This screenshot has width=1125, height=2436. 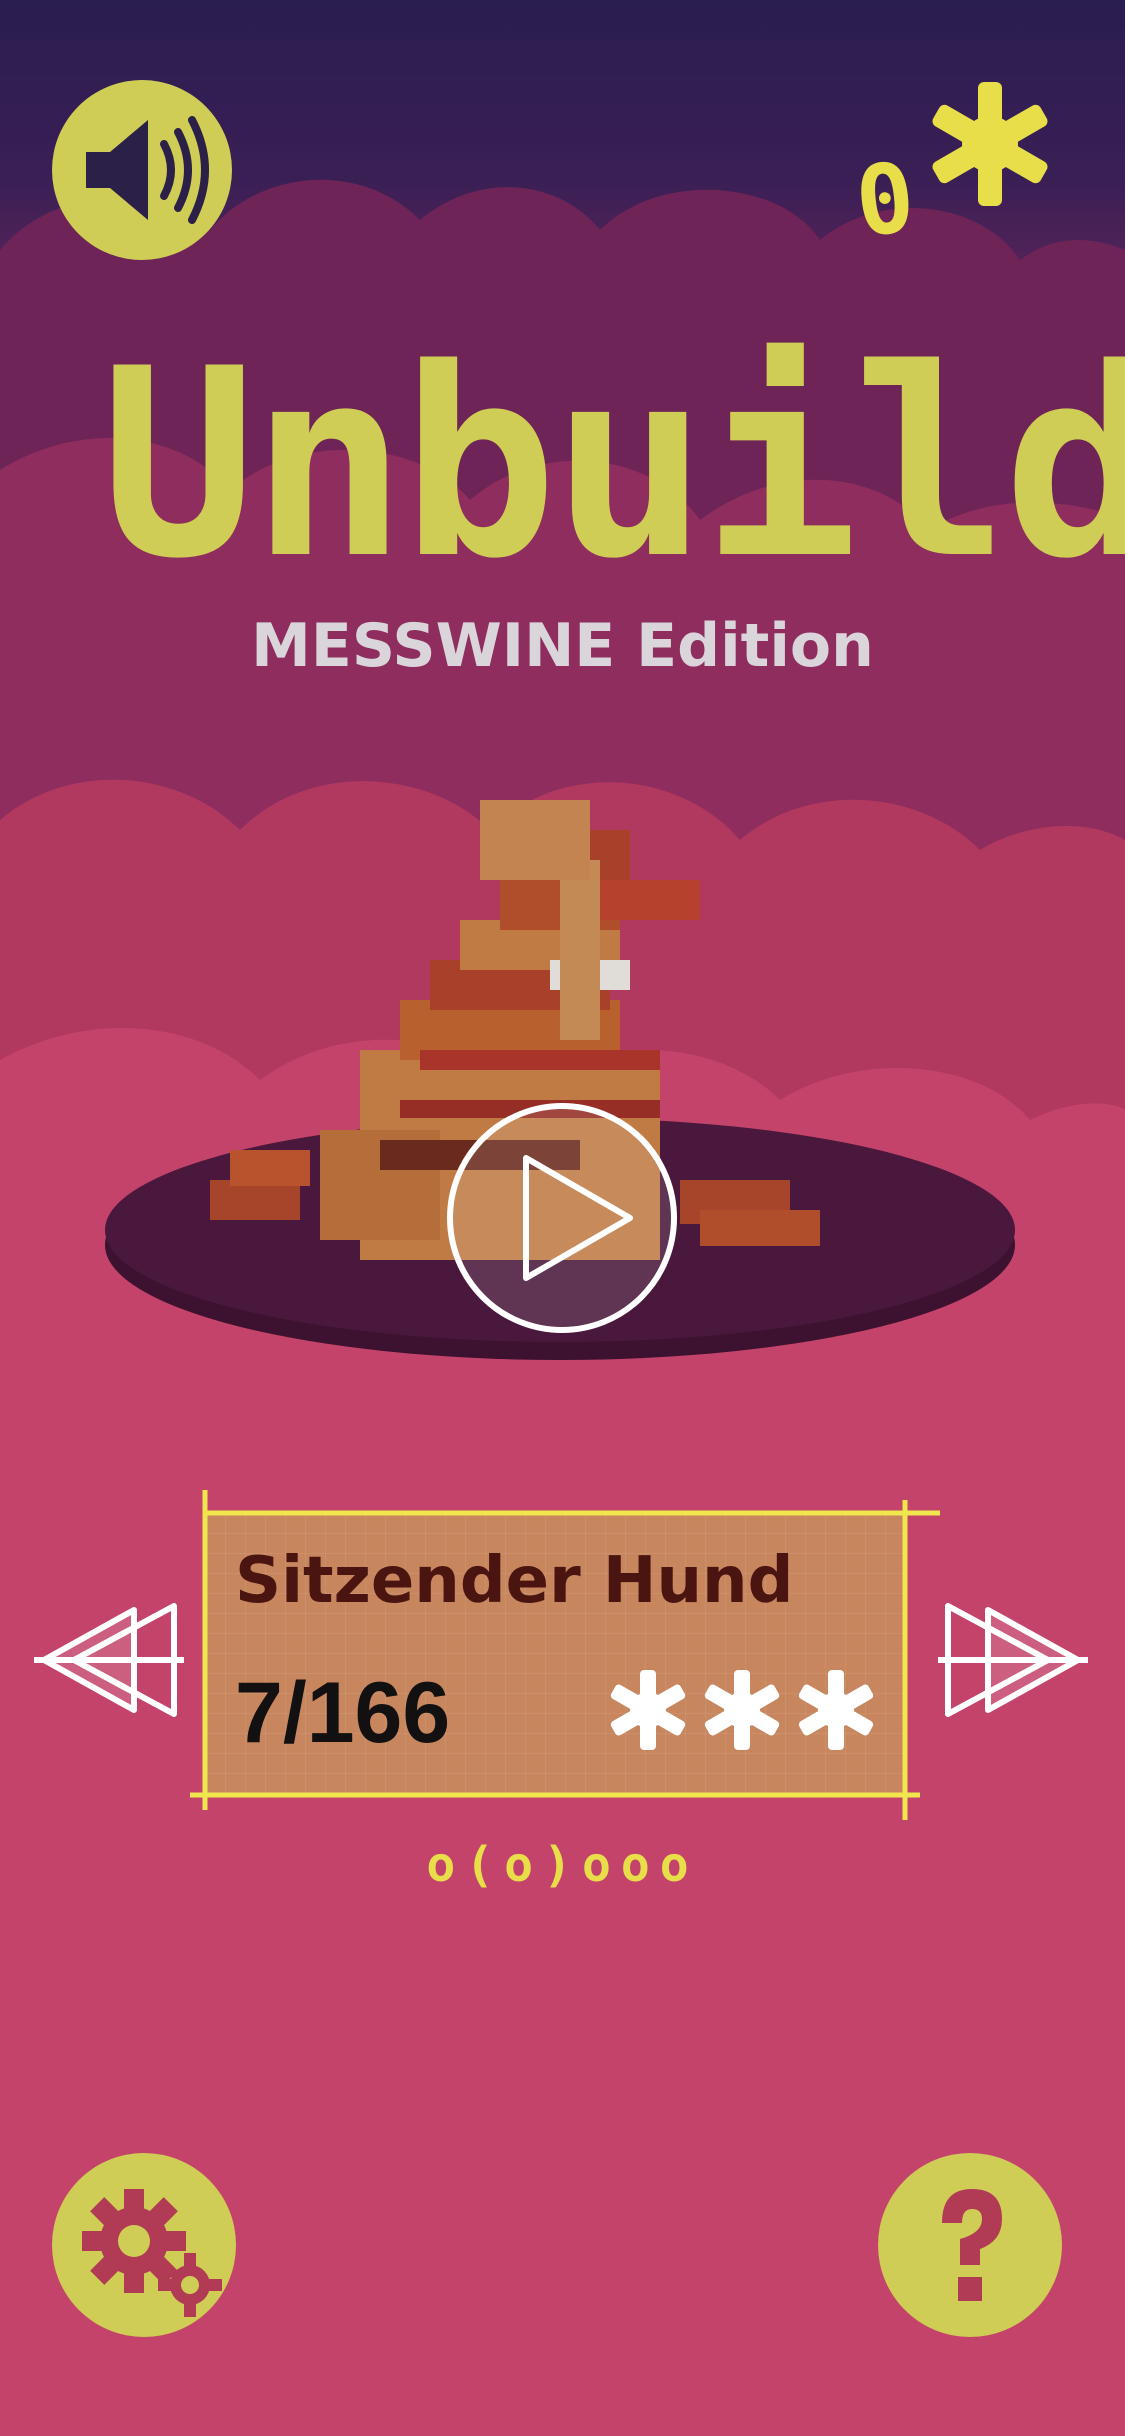 What do you see at coordinates (152, 2253) in the screenshot?
I see `gears-icon` at bounding box center [152, 2253].